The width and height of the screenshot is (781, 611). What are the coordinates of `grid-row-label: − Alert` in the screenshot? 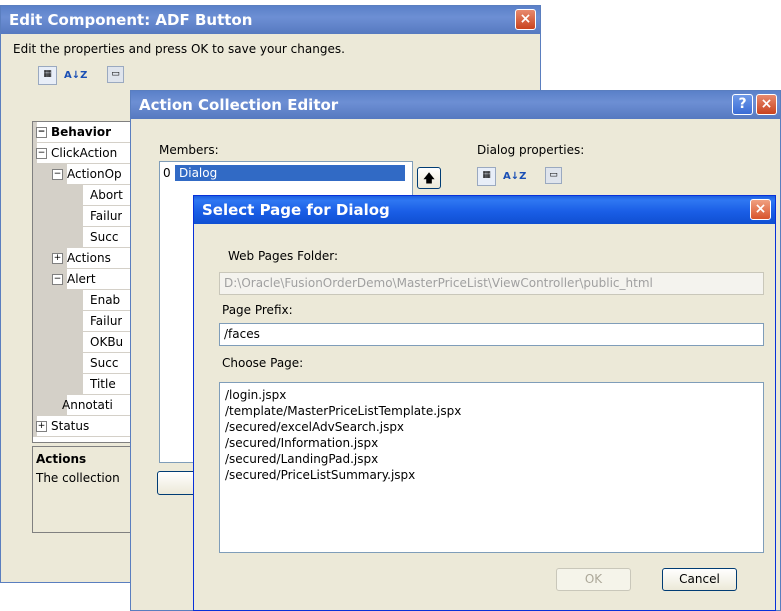 It's located at (74, 279).